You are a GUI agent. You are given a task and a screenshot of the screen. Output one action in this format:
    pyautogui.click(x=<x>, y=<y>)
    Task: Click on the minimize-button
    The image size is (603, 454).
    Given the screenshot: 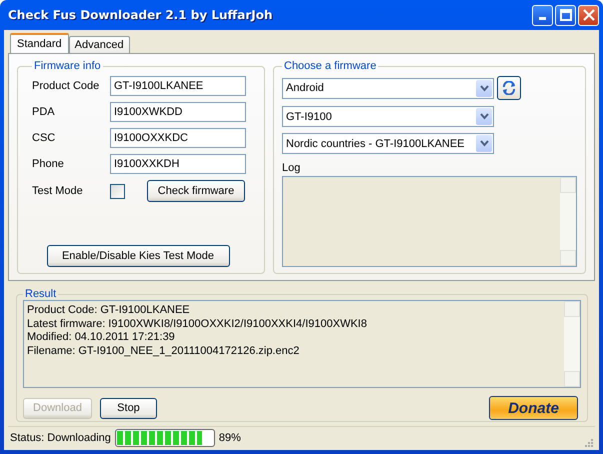 What is the action you would take?
    pyautogui.click(x=542, y=15)
    